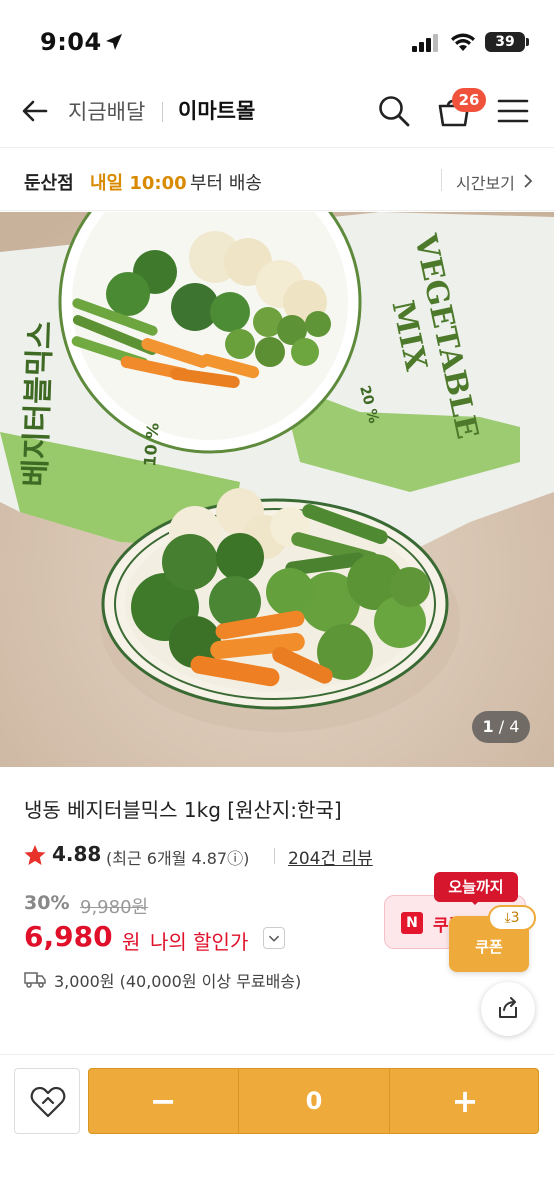  I want to click on rating-row: 4.88 (최근 6개월 4.87ⓘ) 204건 리뷰, so click(284, 856).